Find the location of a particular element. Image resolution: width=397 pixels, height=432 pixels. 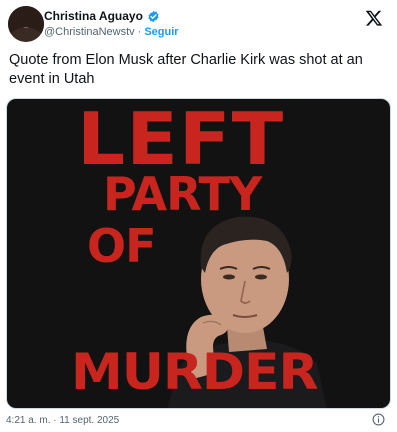

author-handle: @ChristinaNewstv is located at coordinates (89, 32).